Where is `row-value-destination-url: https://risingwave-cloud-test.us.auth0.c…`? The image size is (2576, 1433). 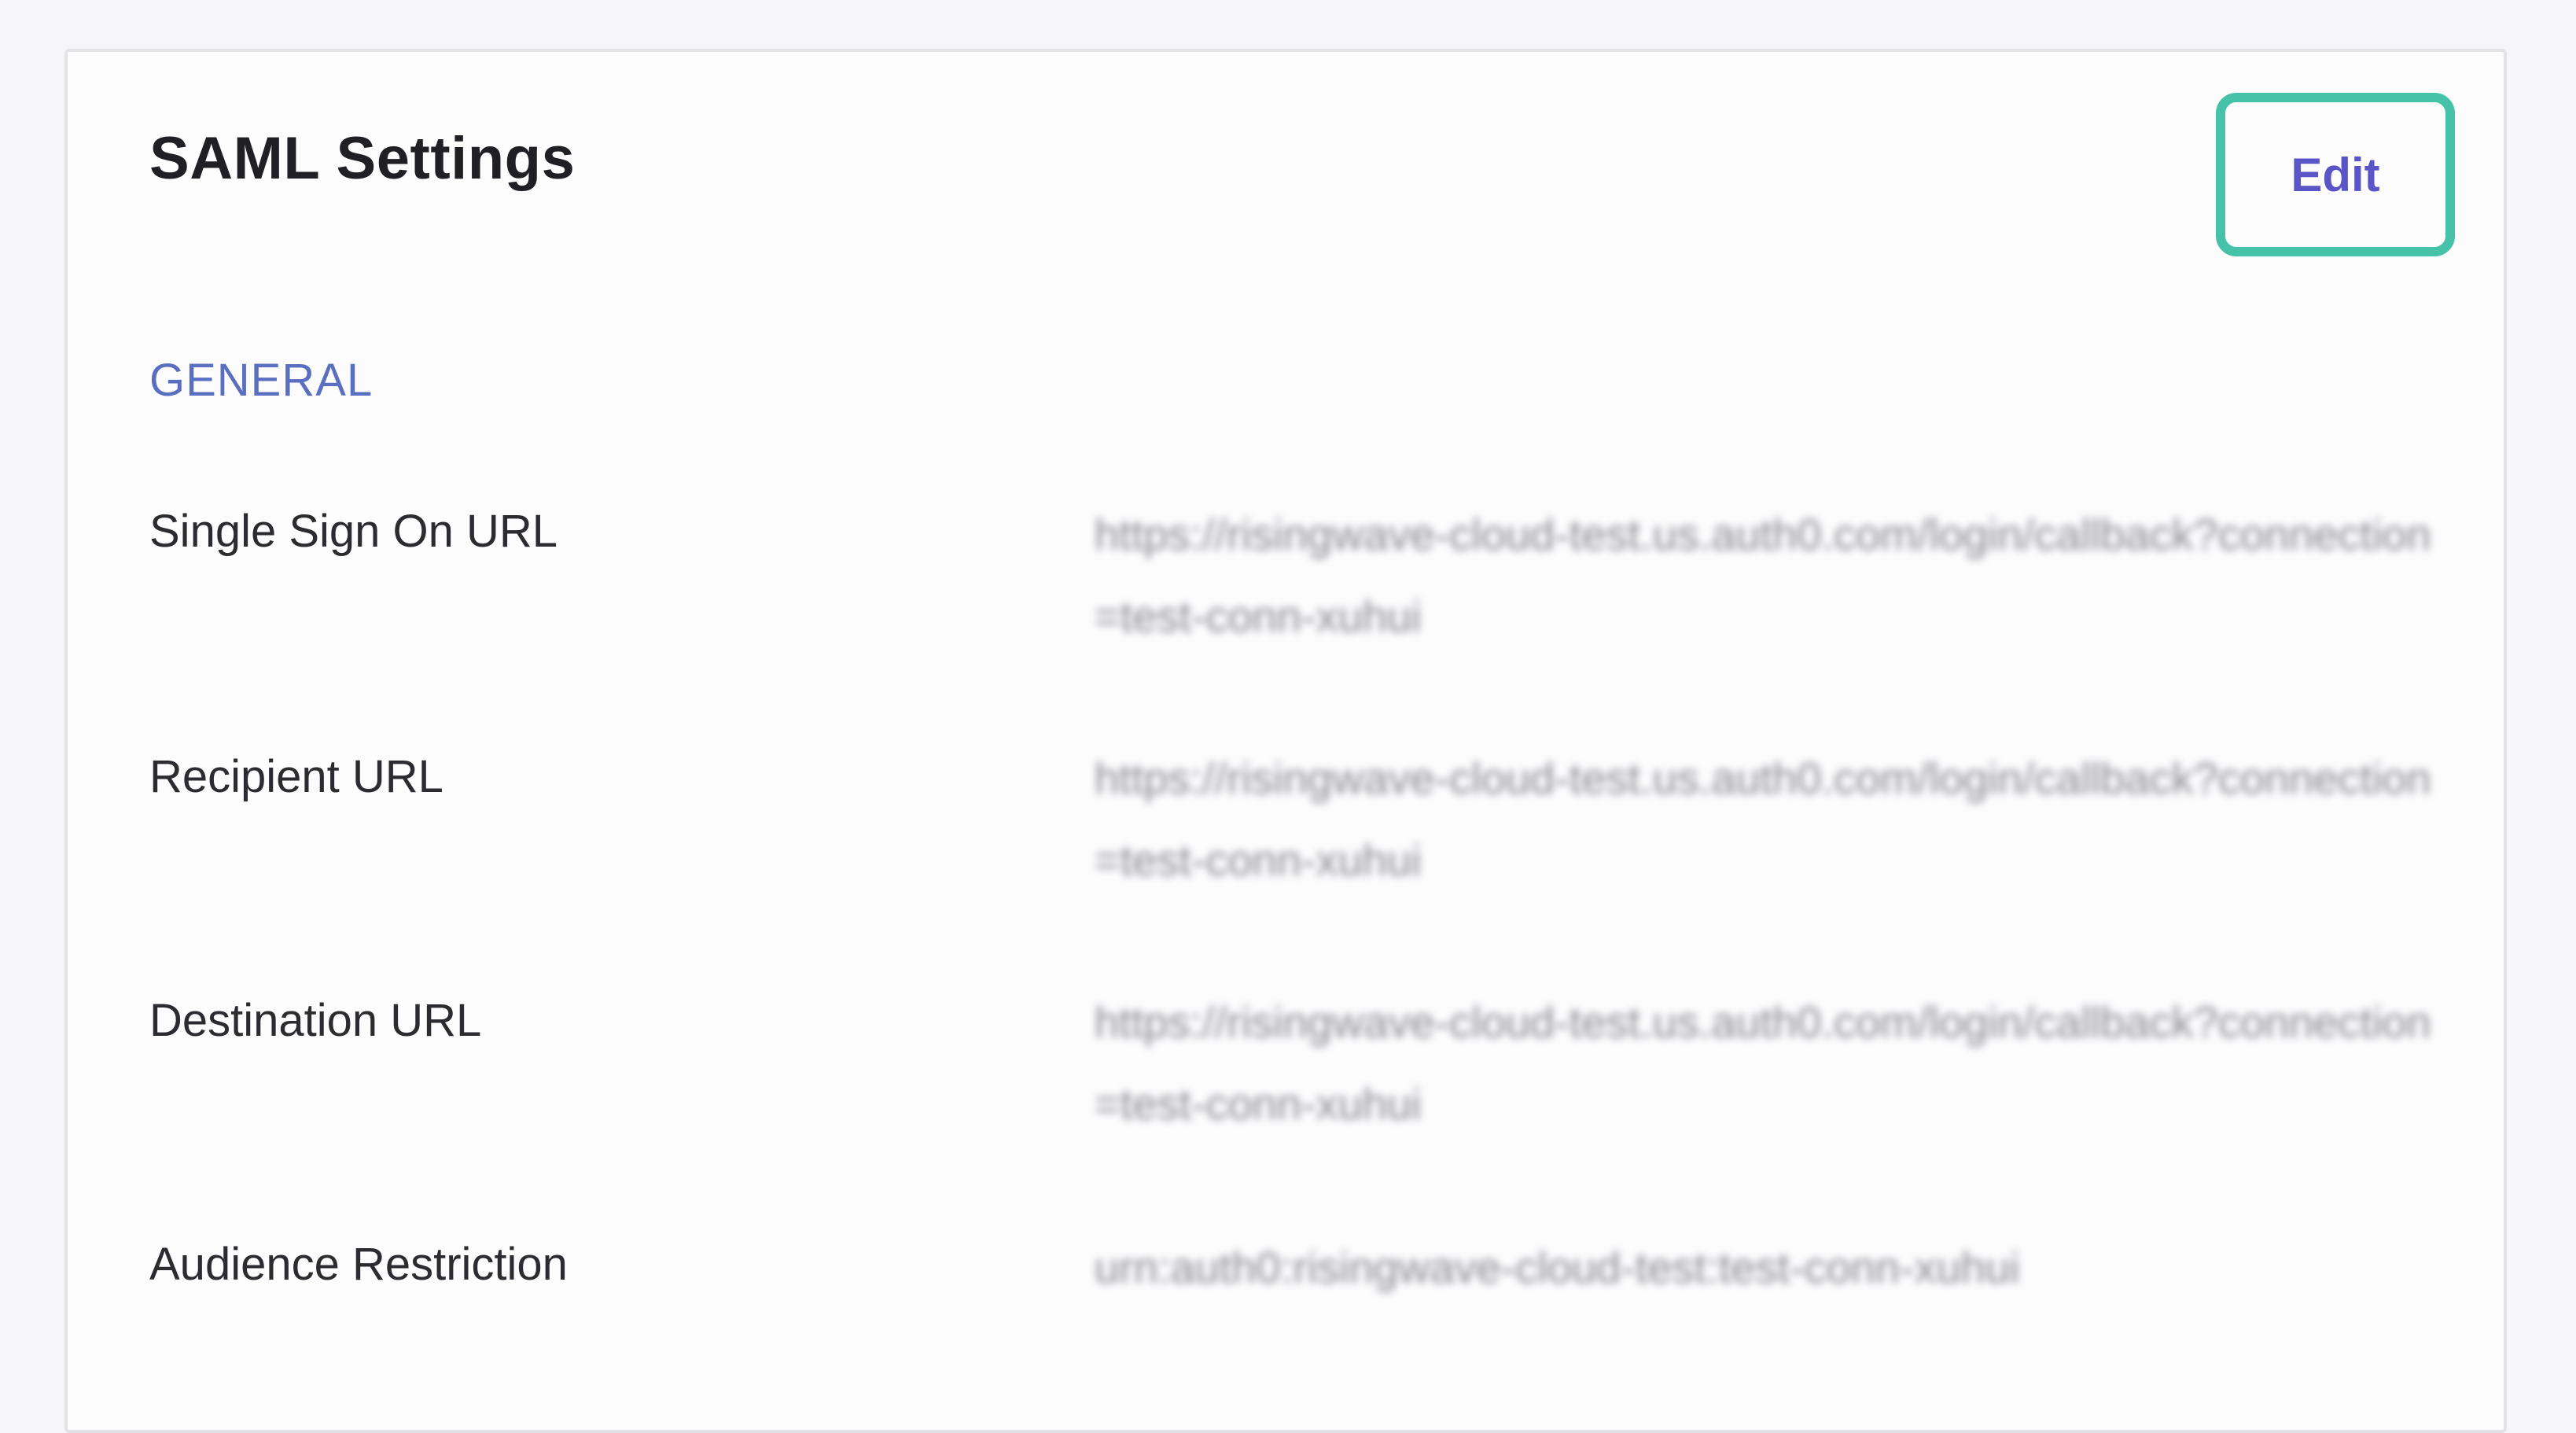 row-value-destination-url: https://risingwave-cloud-test.us.auth0.c… is located at coordinates (1763, 1063).